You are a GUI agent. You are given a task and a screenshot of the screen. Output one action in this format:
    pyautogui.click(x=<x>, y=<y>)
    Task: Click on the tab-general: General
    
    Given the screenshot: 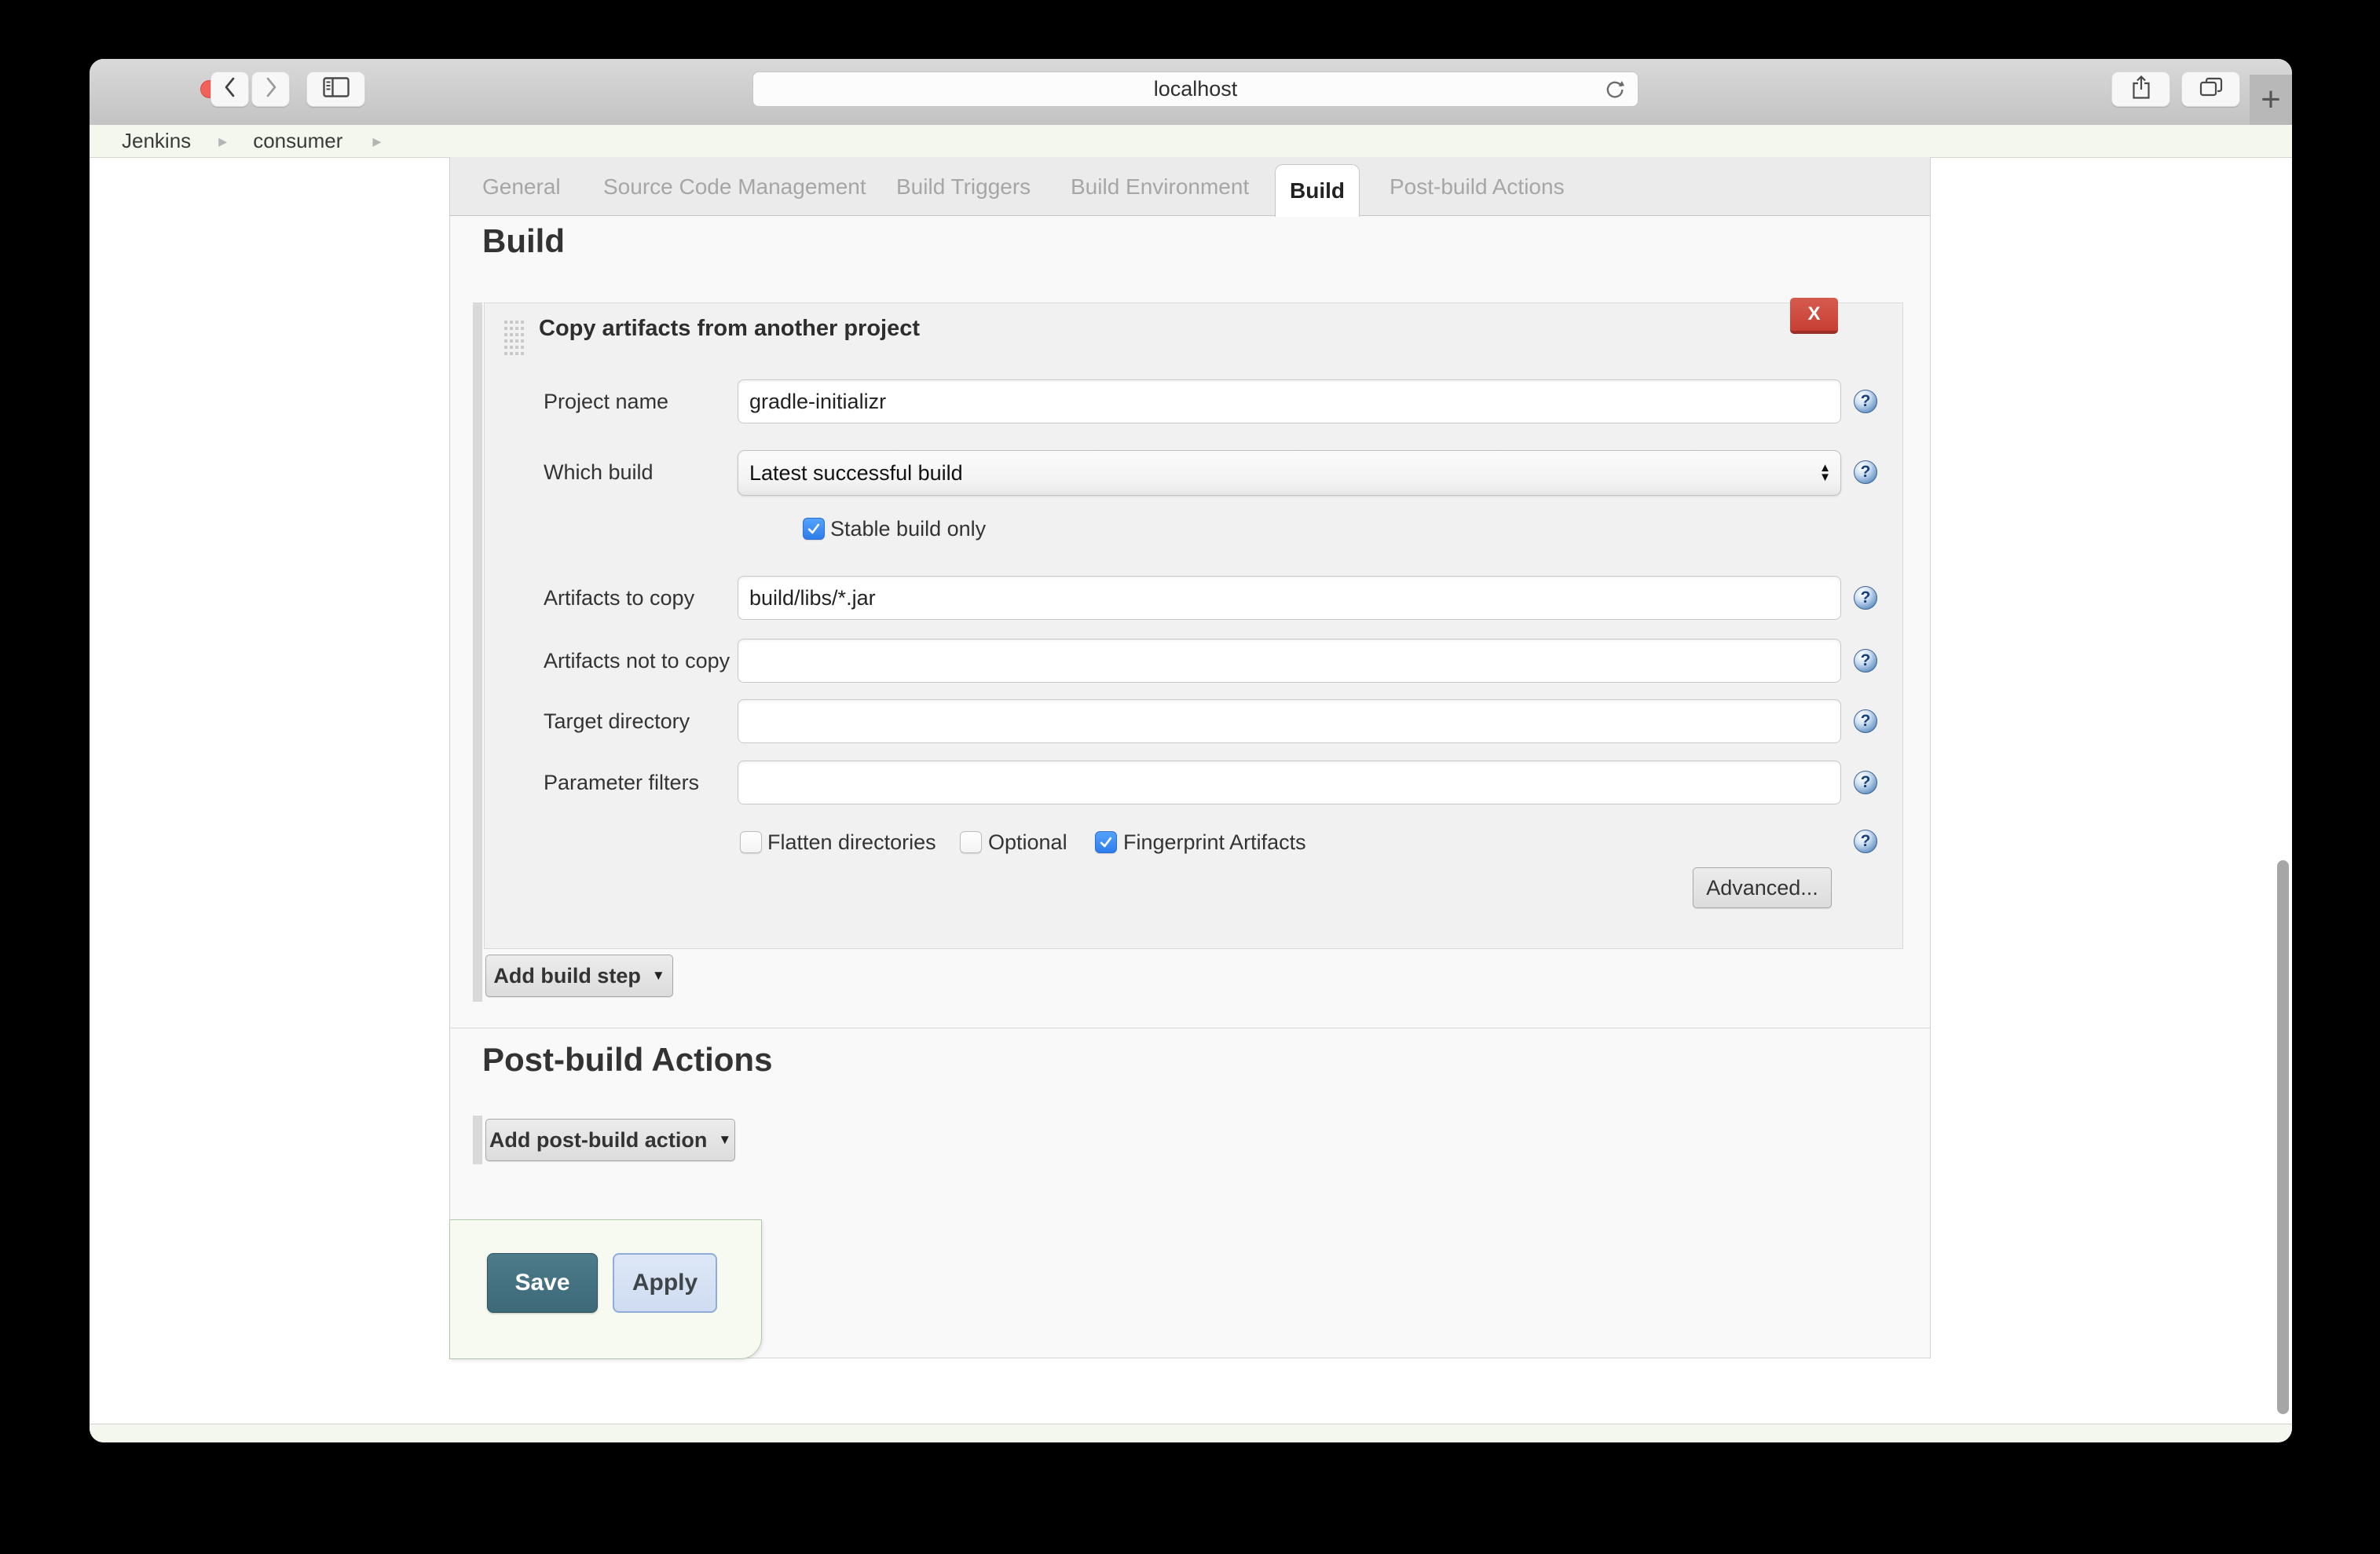 What is the action you would take?
    pyautogui.click(x=521, y=186)
    